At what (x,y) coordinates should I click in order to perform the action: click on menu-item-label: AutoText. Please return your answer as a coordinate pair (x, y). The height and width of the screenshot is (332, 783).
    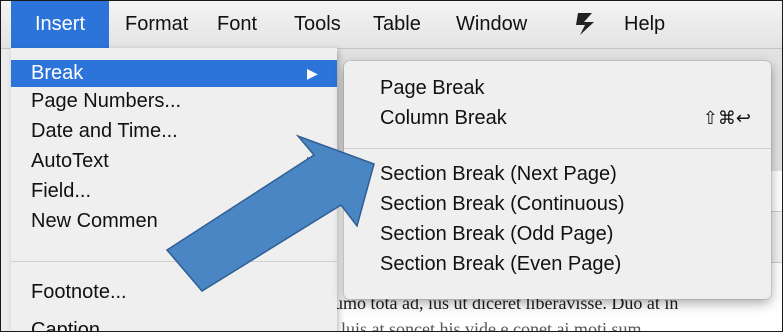
    Looking at the image, I should click on (70, 161).